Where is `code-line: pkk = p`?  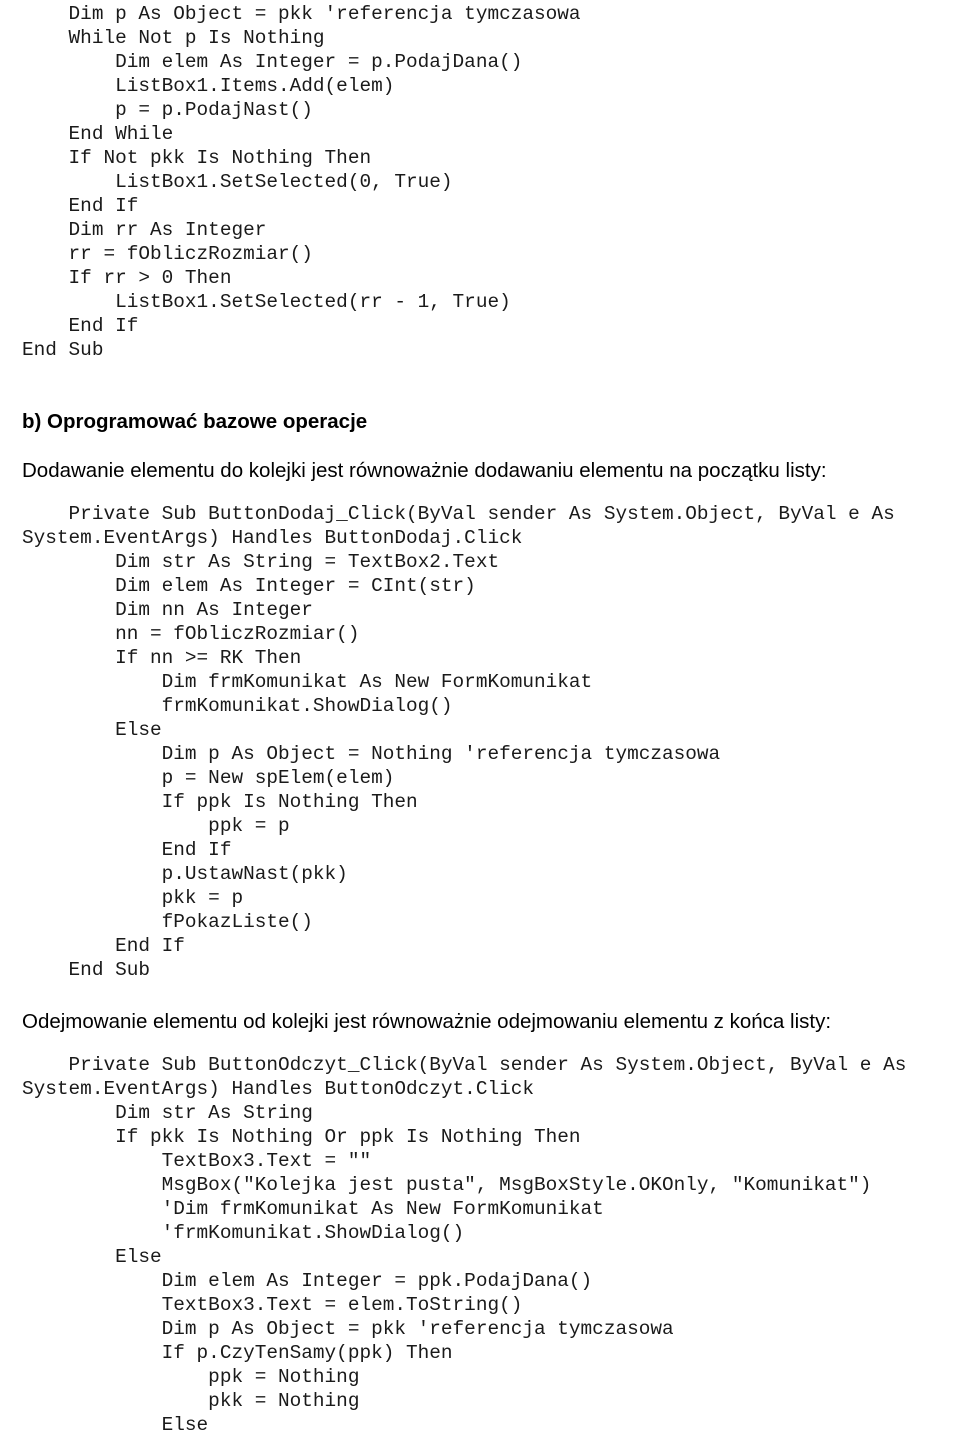 code-line: pkk = p is located at coordinates (133, 898).